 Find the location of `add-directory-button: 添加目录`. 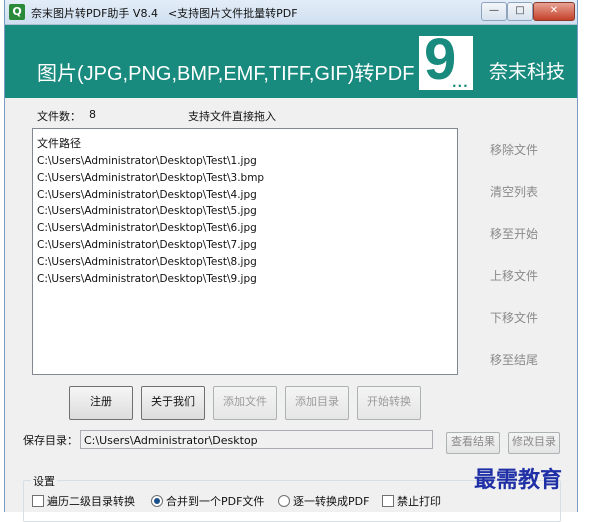

add-directory-button: 添加目录 is located at coordinates (317, 403).